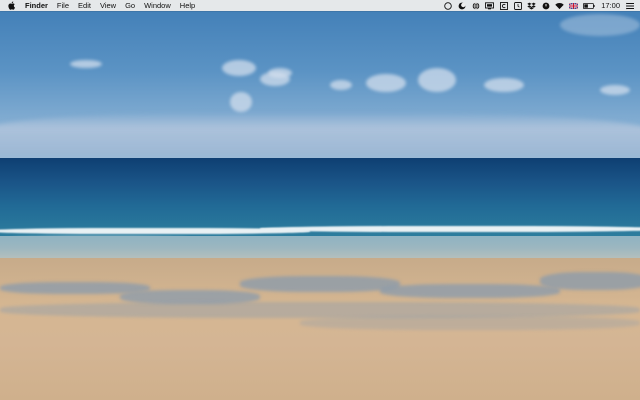 The width and height of the screenshot is (640, 400). I want to click on menu-window: Window, so click(157, 5).